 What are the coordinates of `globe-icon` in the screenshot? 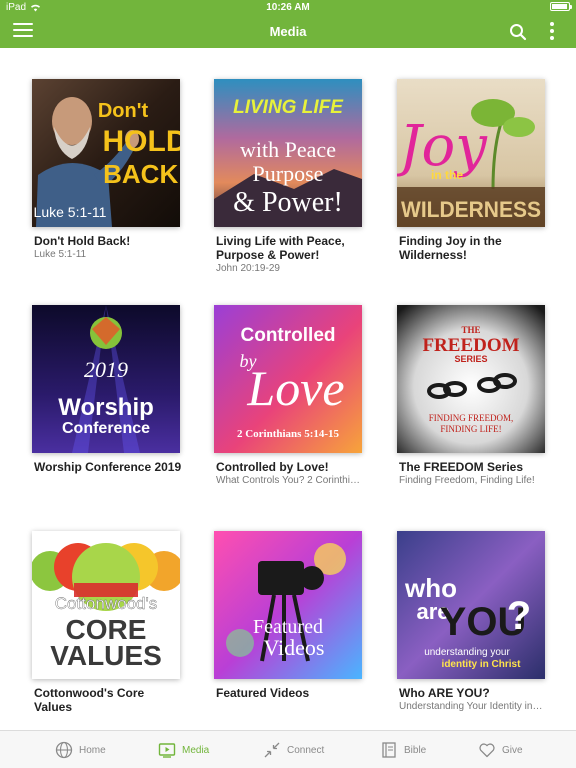 It's located at (64, 750).